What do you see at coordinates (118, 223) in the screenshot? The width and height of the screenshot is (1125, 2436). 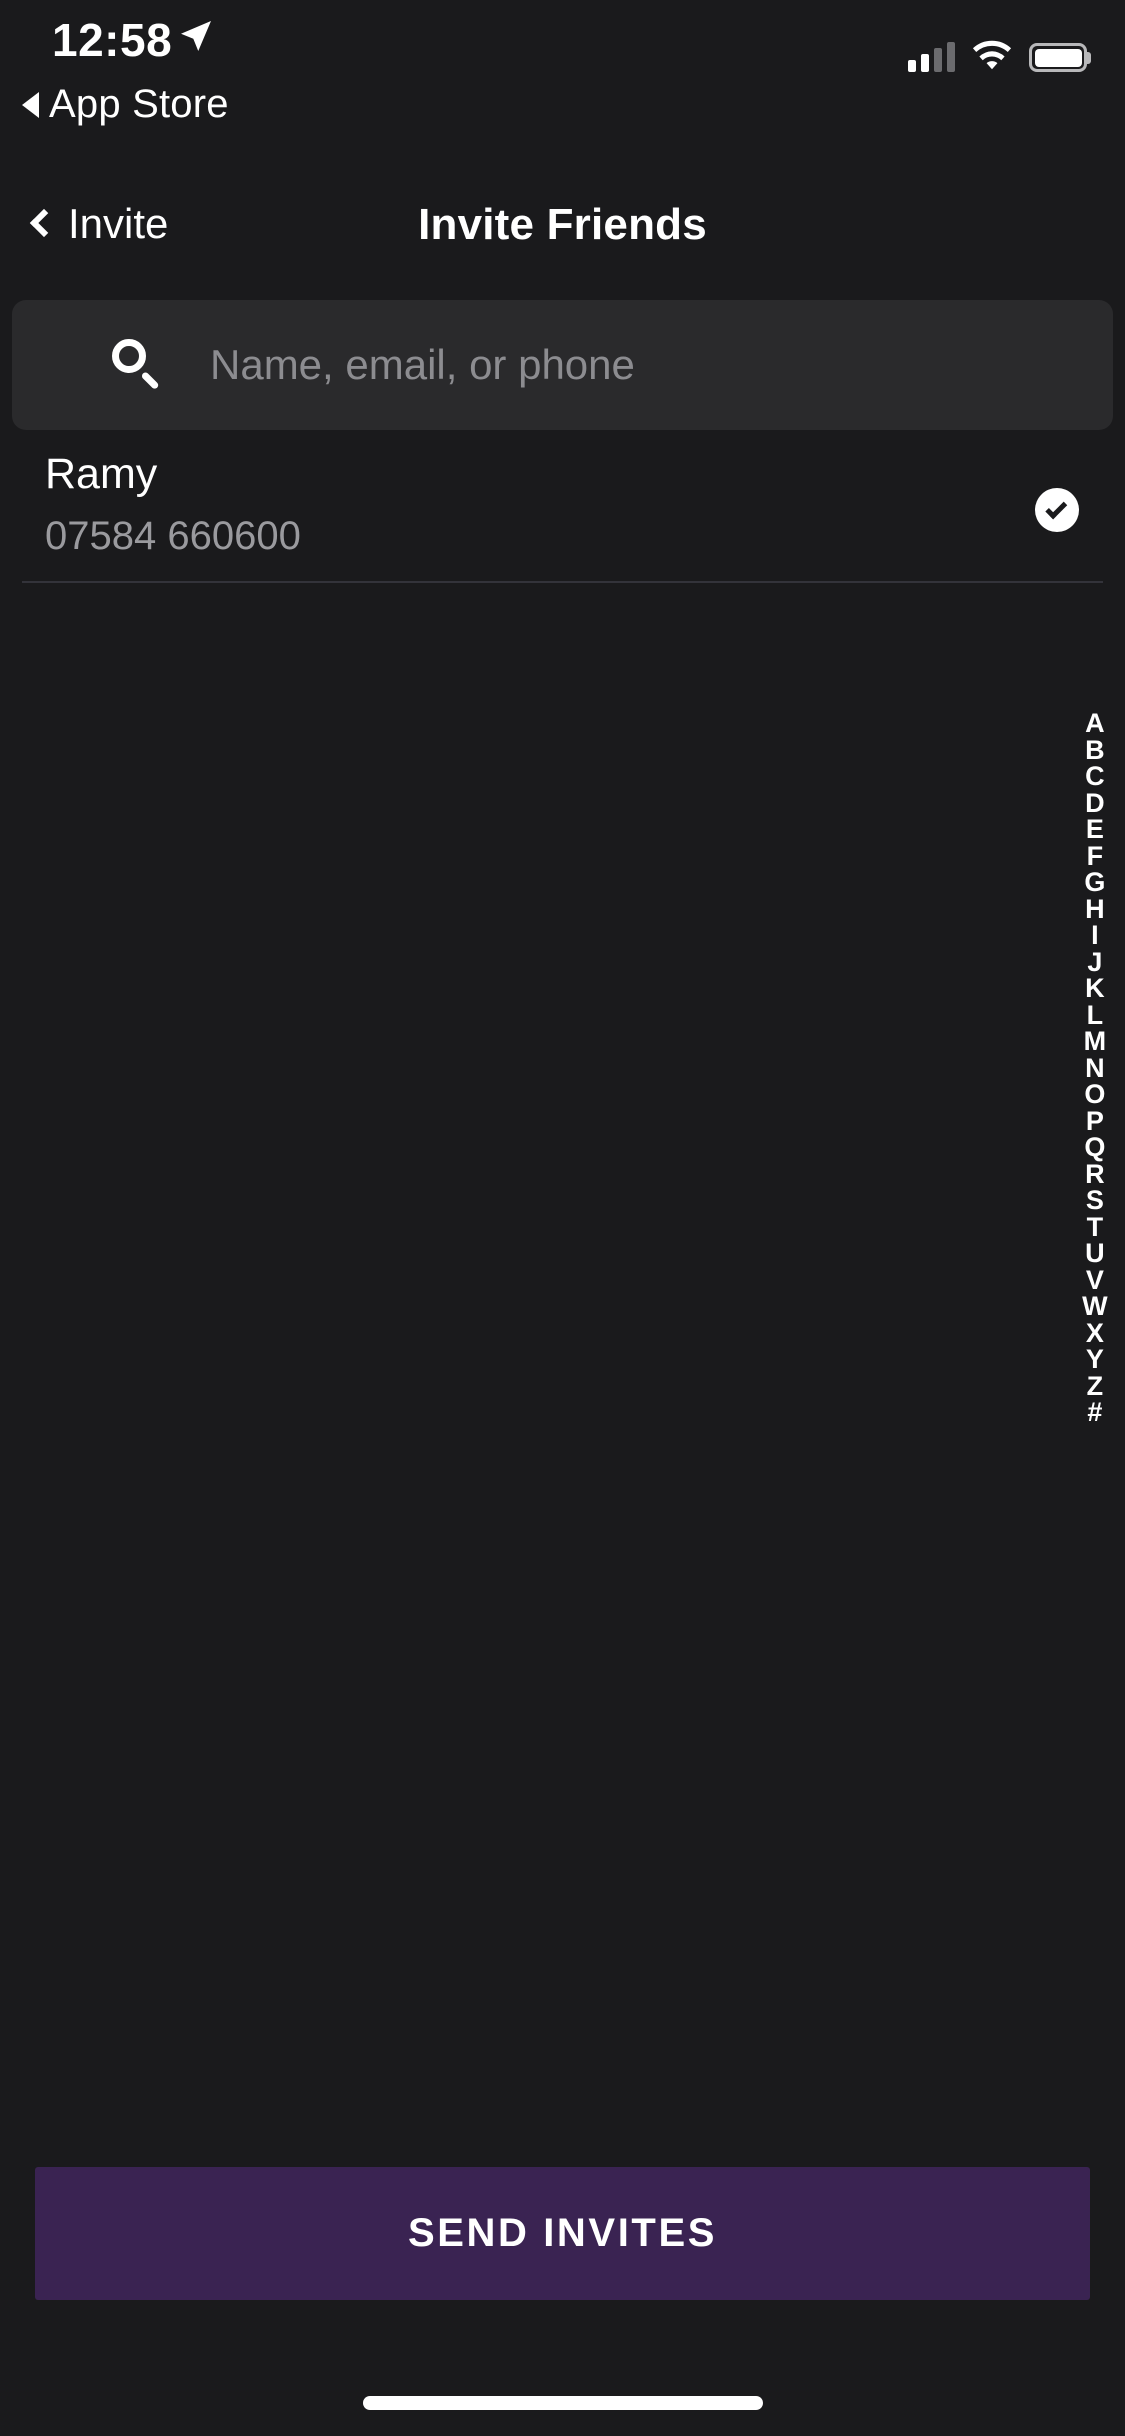 I see `back-button-label: Invite` at bounding box center [118, 223].